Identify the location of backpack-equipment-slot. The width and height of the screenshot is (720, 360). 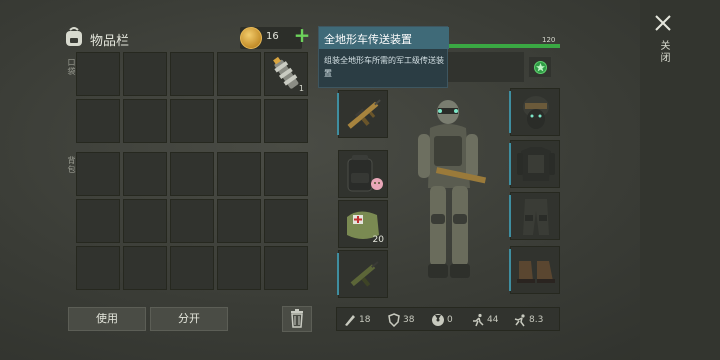
(363, 174).